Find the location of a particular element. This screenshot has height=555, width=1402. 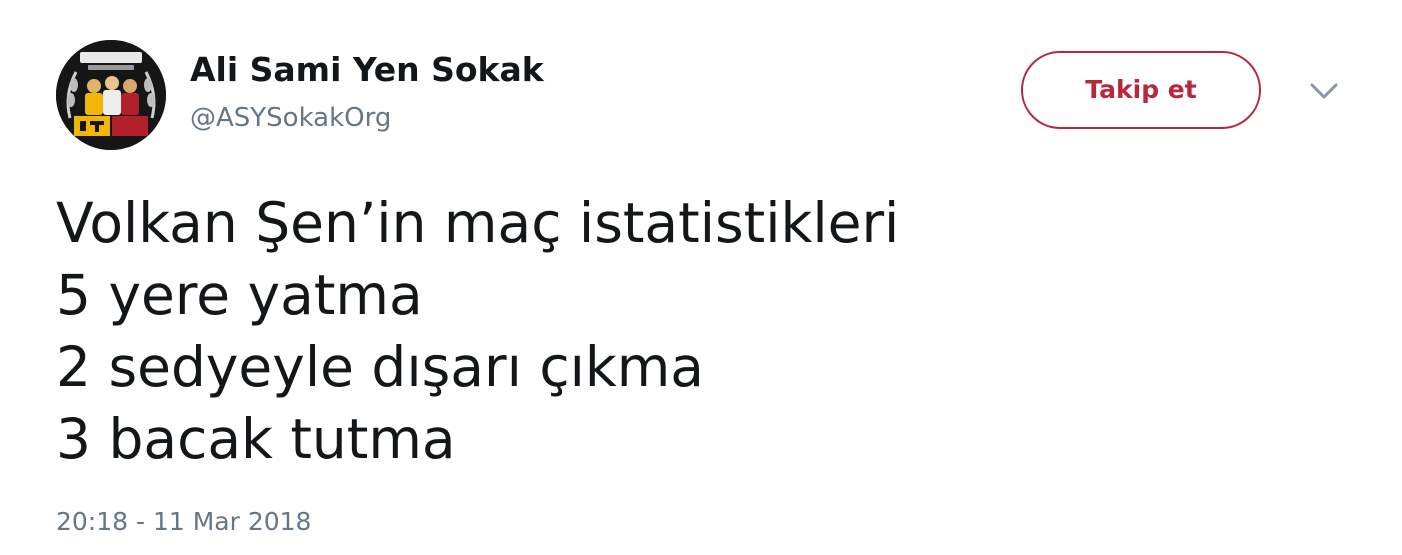

author-display-name: Ali Sami Yen Sokak is located at coordinates (367, 70).